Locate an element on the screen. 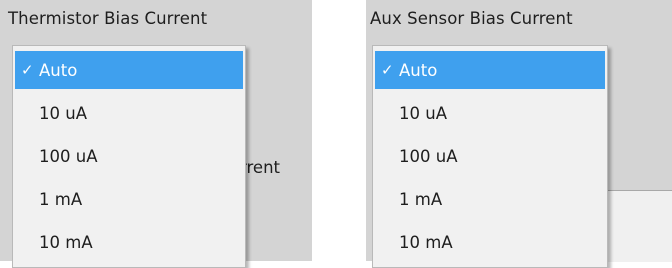 Image resolution: width=672 pixels, height=268 pixels. aux-sensor-bias-title: Aux Sensor Bias Current is located at coordinates (471, 18).